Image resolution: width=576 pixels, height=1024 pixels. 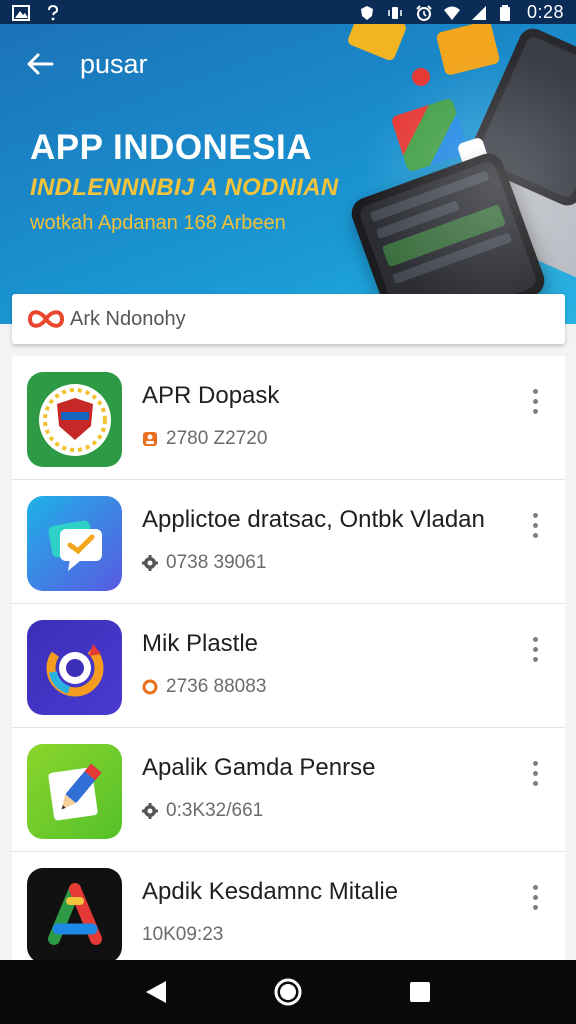 I want to click on nav-back-button, so click(x=156, y=992).